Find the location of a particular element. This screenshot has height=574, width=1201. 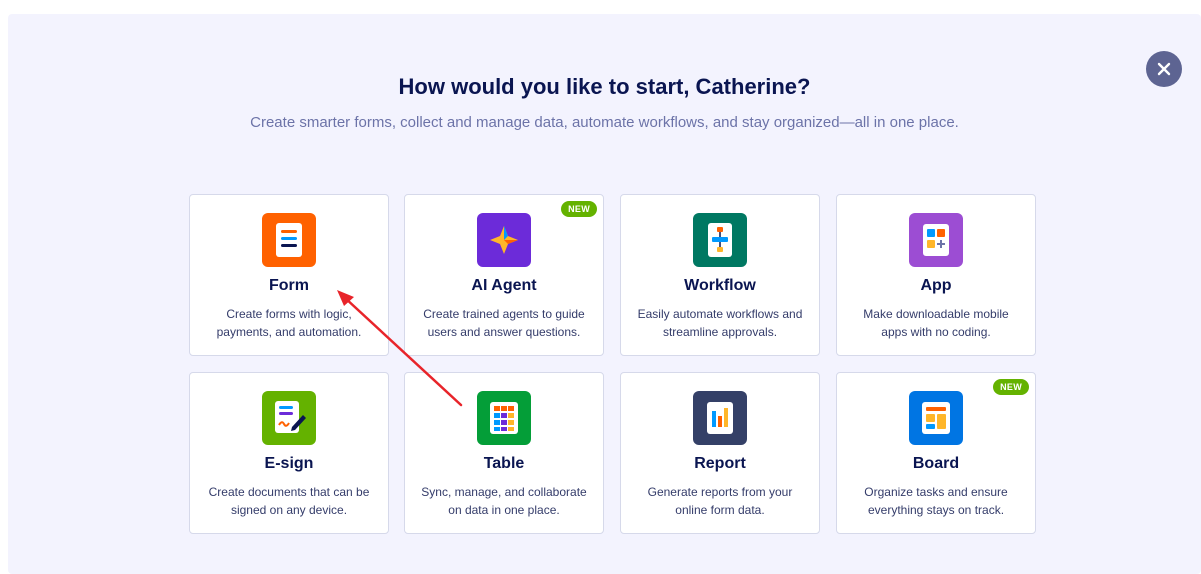

card-description-line: Organize tasks and ensure is located at coordinates (936, 492).